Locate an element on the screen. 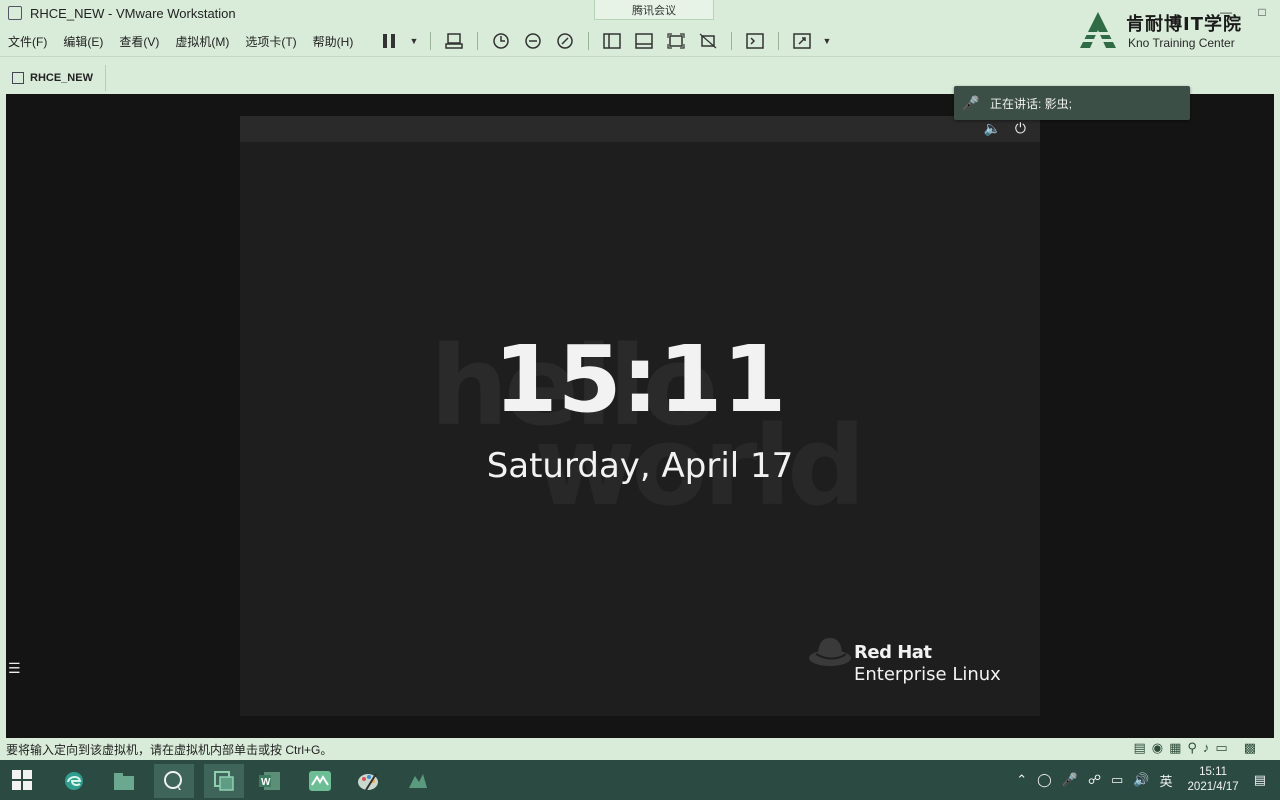 The width and height of the screenshot is (1280, 800). word-icon: W is located at coordinates (270, 781).